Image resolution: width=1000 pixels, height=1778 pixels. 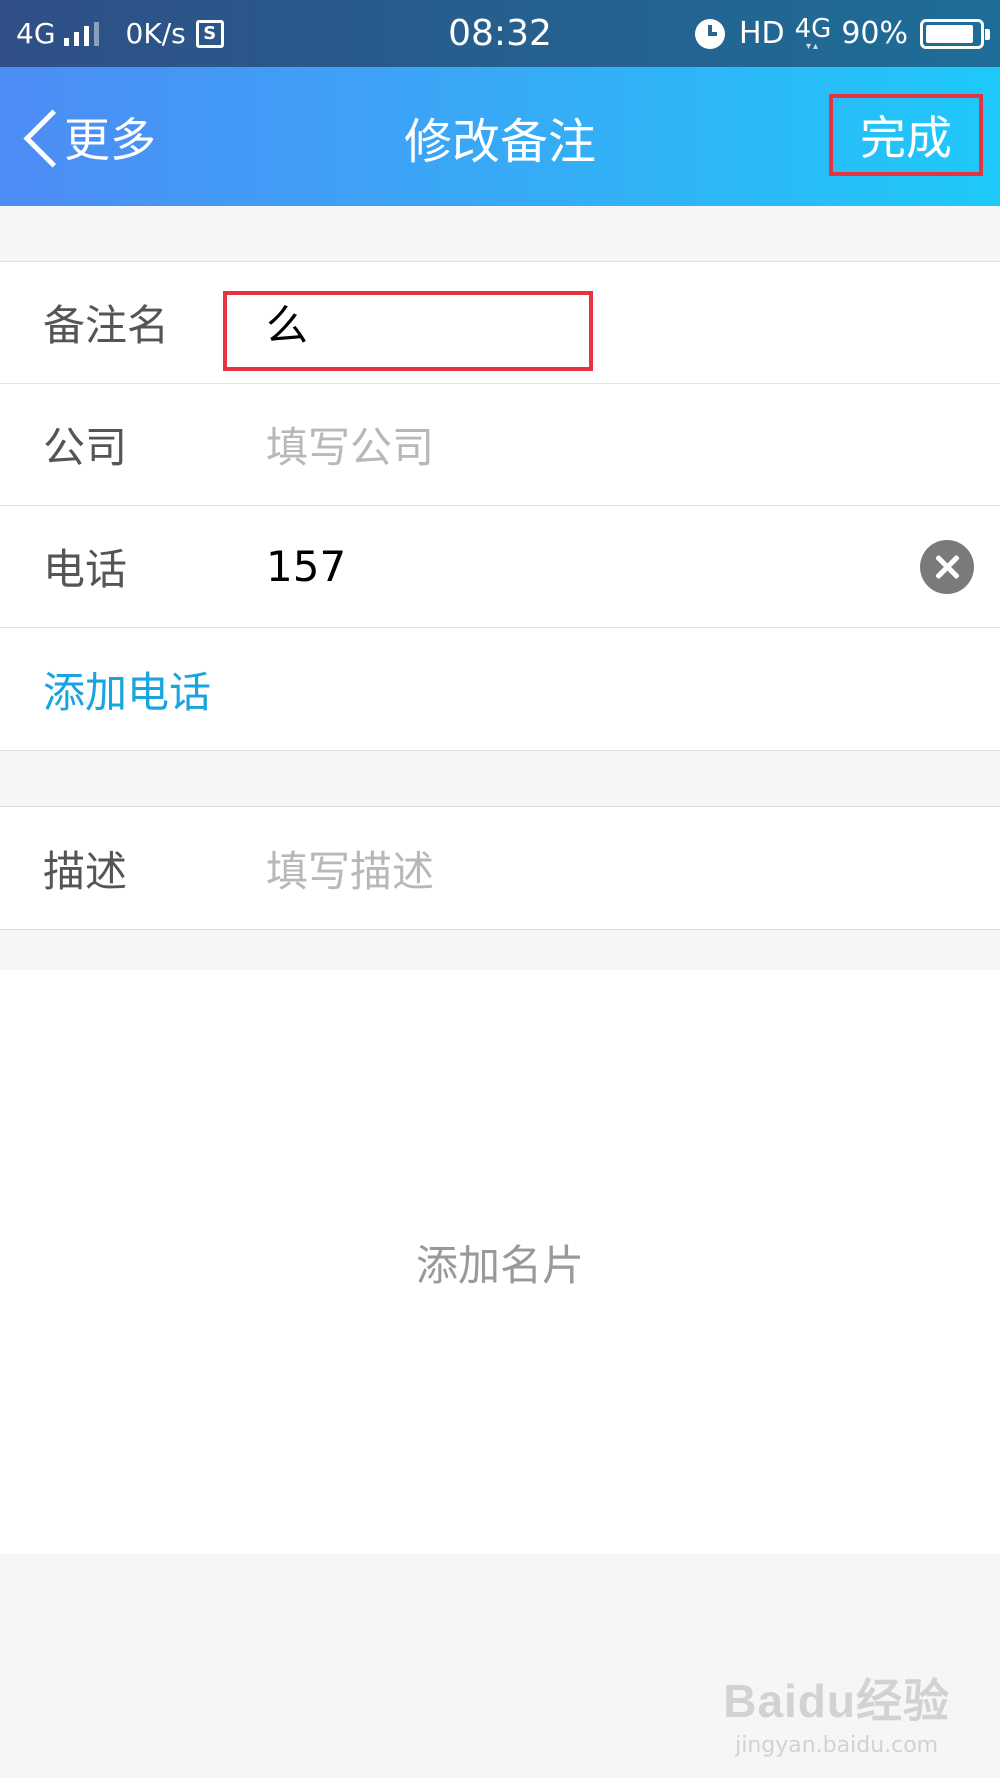 What do you see at coordinates (106, 325) in the screenshot?
I see `remark-label: 备注名` at bounding box center [106, 325].